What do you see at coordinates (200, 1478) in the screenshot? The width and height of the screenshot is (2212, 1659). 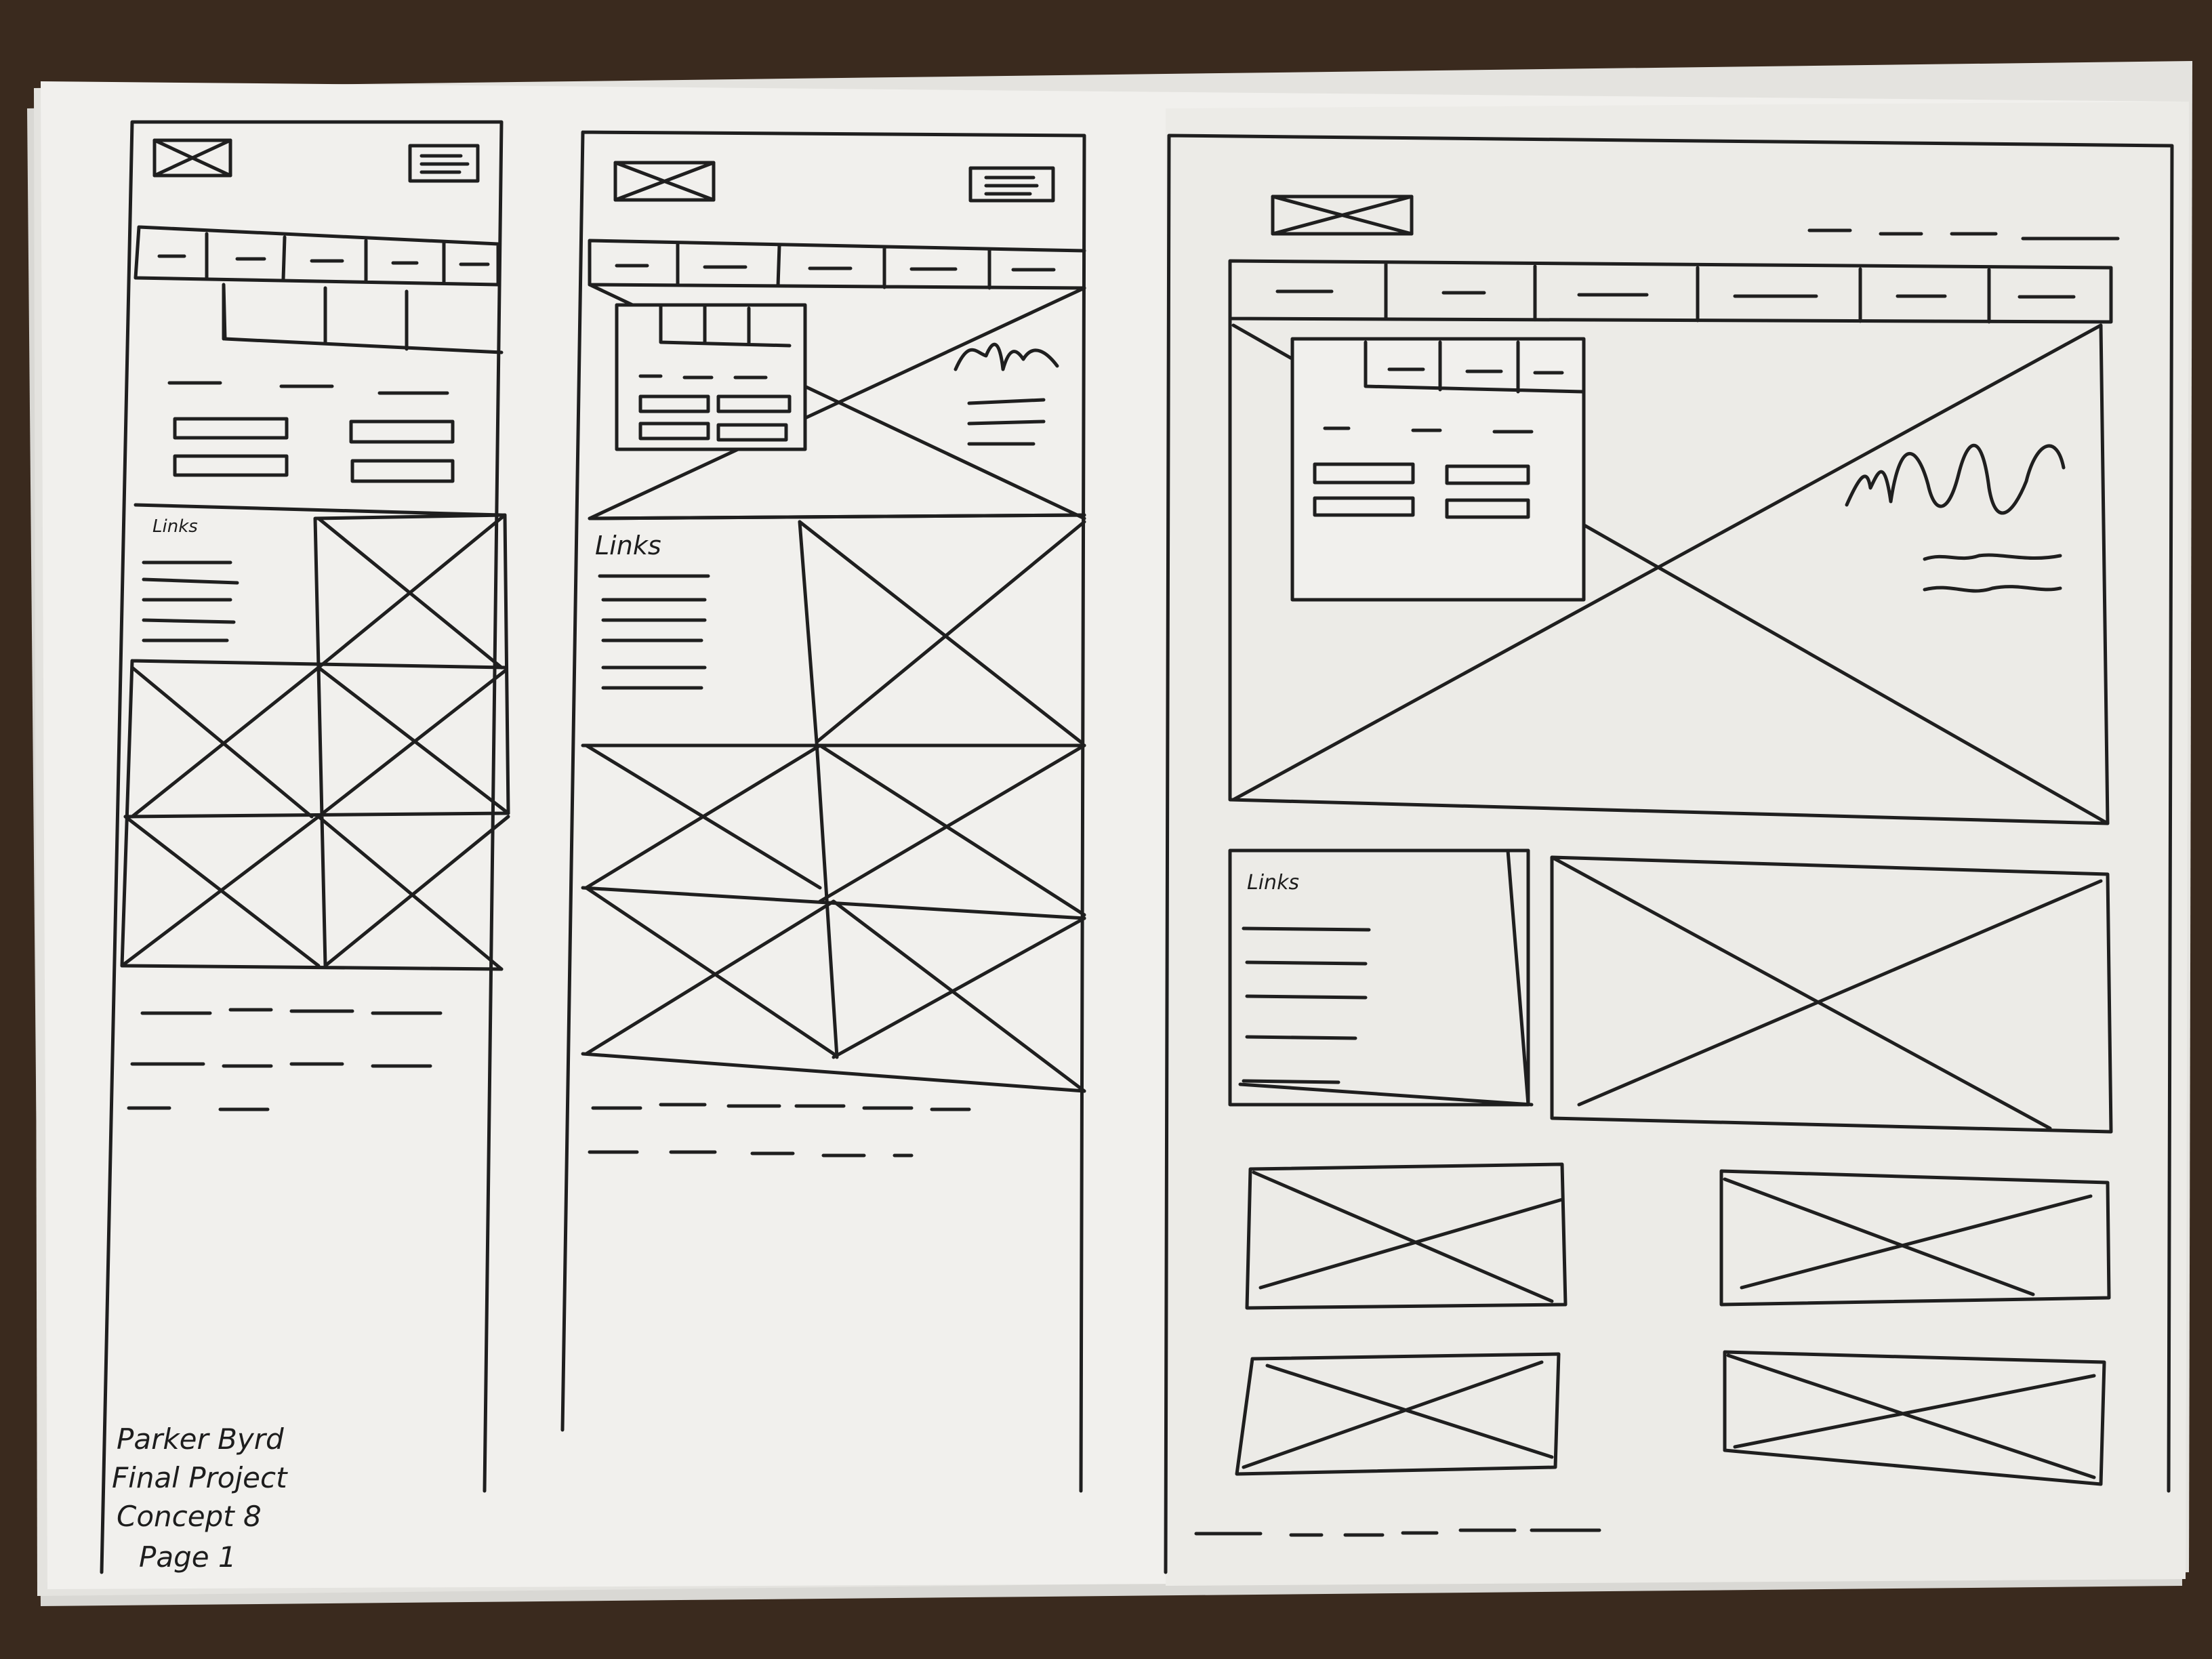 I see `signature-project: Final Project` at bounding box center [200, 1478].